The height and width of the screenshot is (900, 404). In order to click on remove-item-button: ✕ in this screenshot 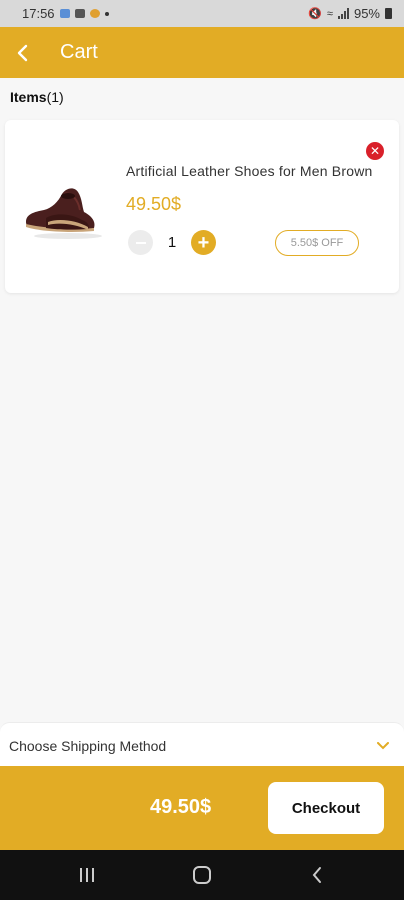, I will do `click(375, 151)`.